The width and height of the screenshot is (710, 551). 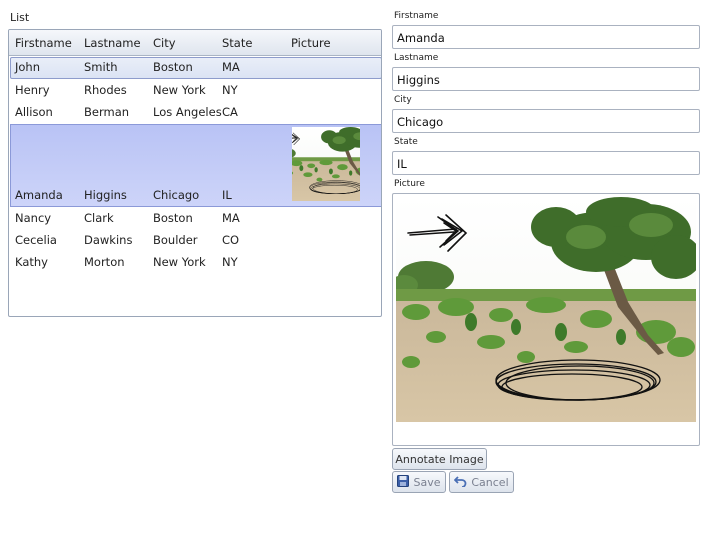 What do you see at coordinates (43, 43) in the screenshot?
I see `column-header-firstname: Firstname` at bounding box center [43, 43].